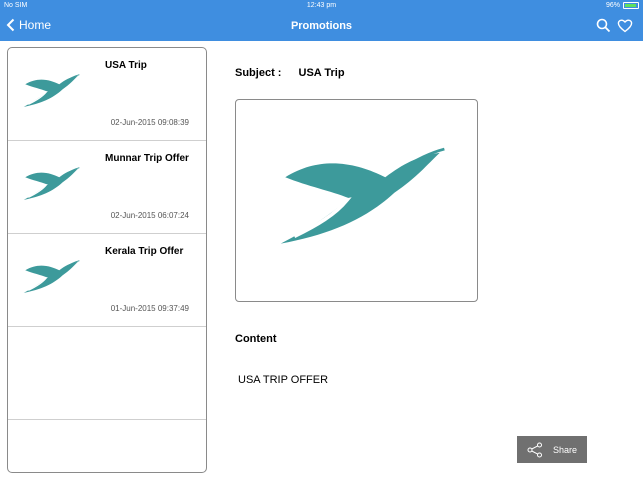 The width and height of the screenshot is (643, 482). What do you see at coordinates (362, 195) in the screenshot?
I see `bird-logo-image` at bounding box center [362, 195].